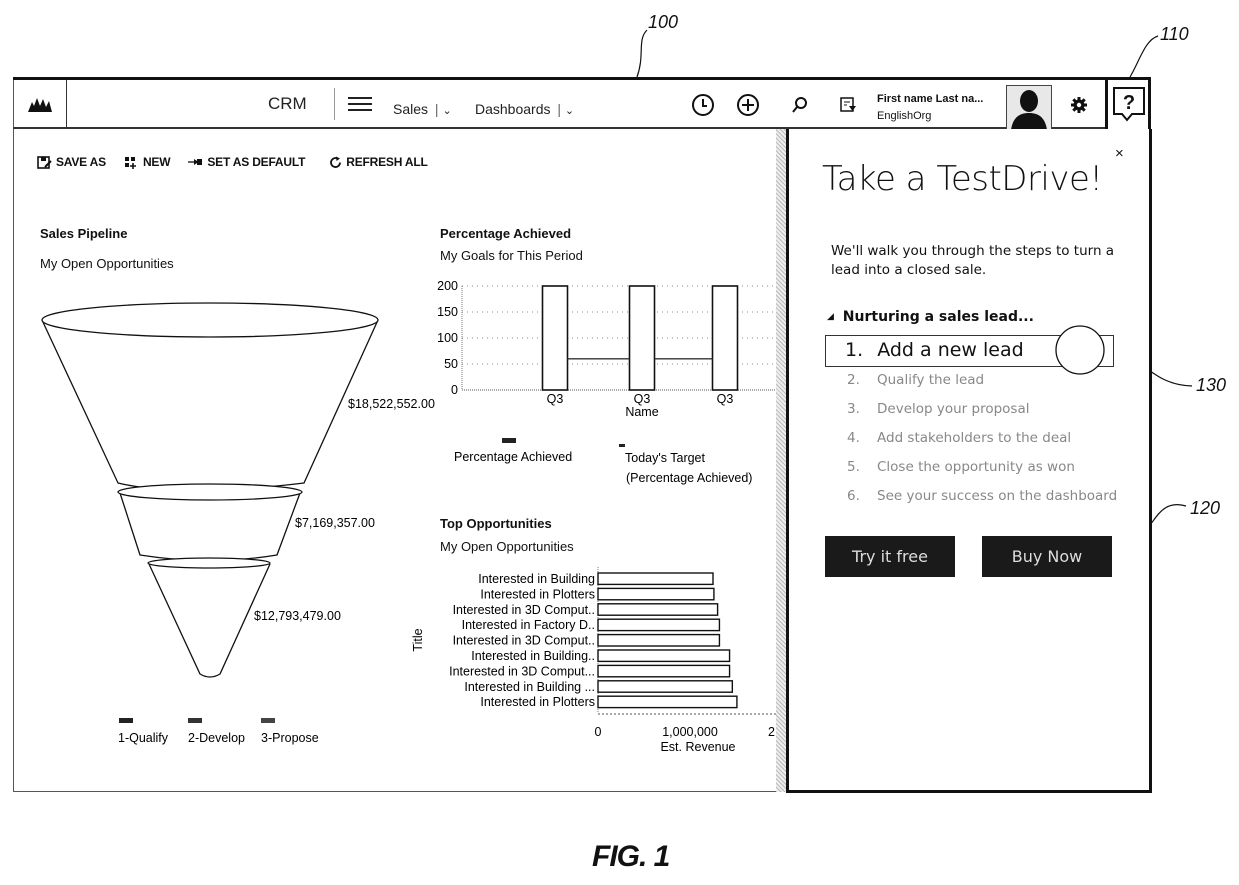  What do you see at coordinates (665, 458) in the screenshot?
I see `legend-label: Today's Target` at bounding box center [665, 458].